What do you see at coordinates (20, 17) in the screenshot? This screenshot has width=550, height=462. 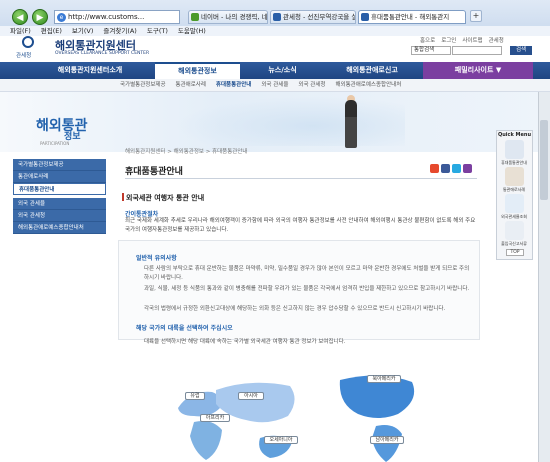 I see `back-icon: ◀` at bounding box center [20, 17].